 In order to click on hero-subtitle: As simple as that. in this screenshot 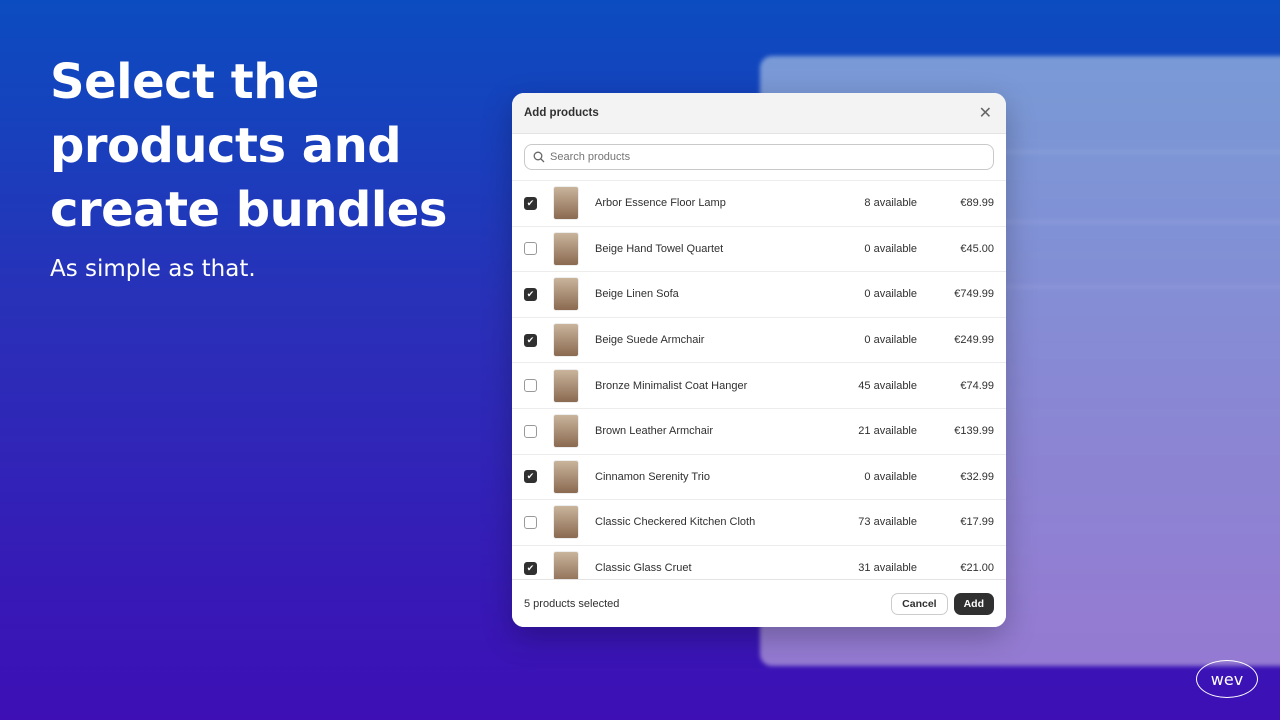, I will do `click(153, 269)`.